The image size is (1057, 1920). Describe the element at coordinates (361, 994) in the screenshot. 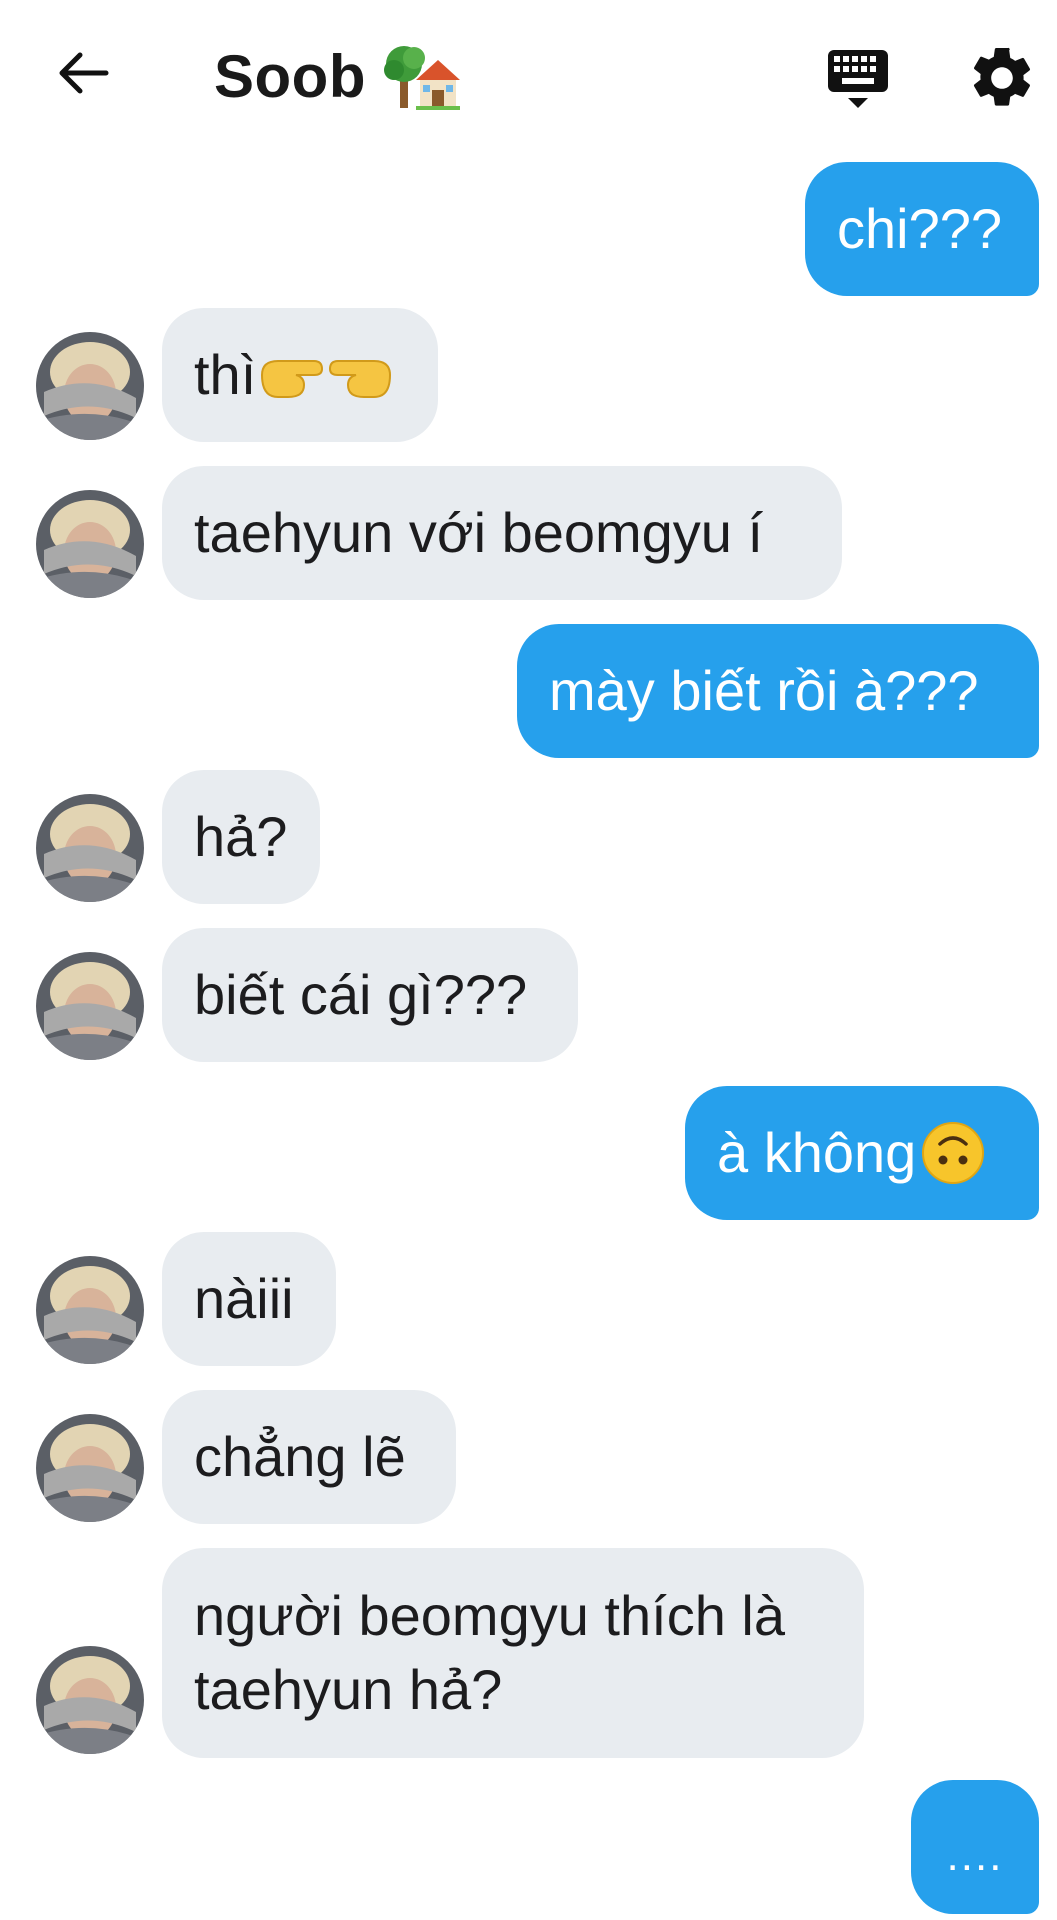

I see `message-text: biết cái gì???` at that location.